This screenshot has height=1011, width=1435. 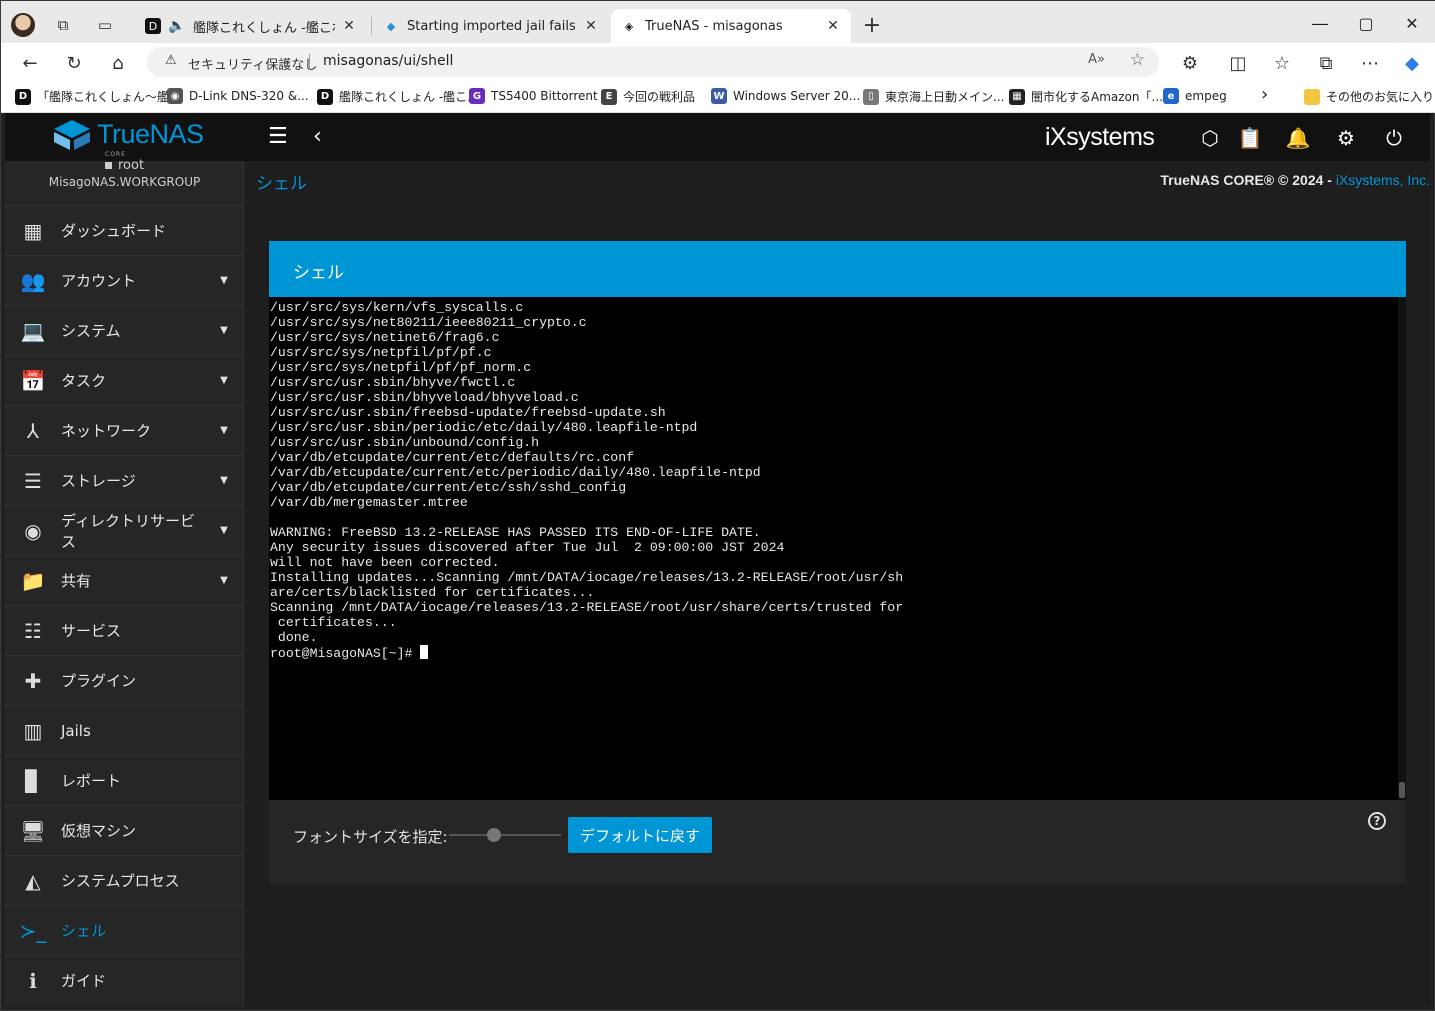 What do you see at coordinates (84, 981) in the screenshot?
I see `sidebar-item-label: ガイド` at bounding box center [84, 981].